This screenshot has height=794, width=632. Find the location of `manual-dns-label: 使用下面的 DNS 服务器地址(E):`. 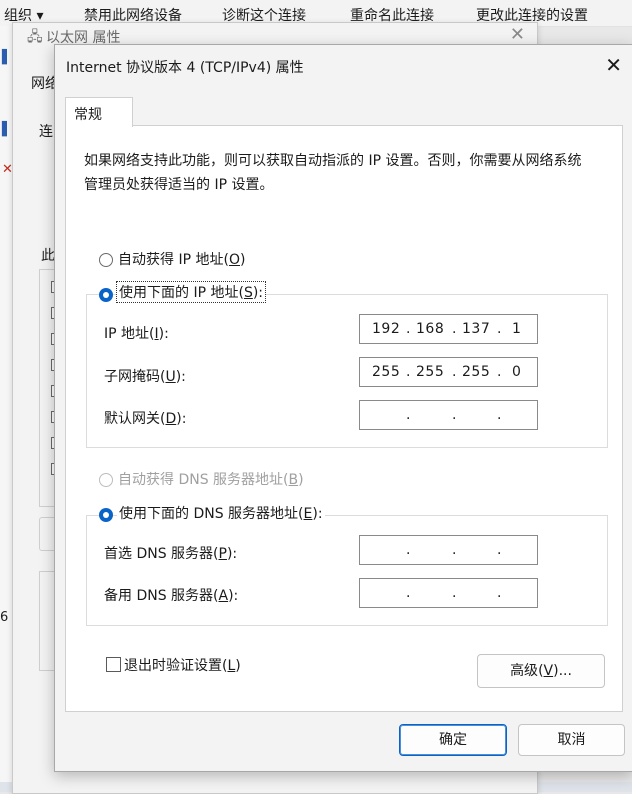

manual-dns-label: 使用下面的 DNS 服务器地址(E): is located at coordinates (221, 513).